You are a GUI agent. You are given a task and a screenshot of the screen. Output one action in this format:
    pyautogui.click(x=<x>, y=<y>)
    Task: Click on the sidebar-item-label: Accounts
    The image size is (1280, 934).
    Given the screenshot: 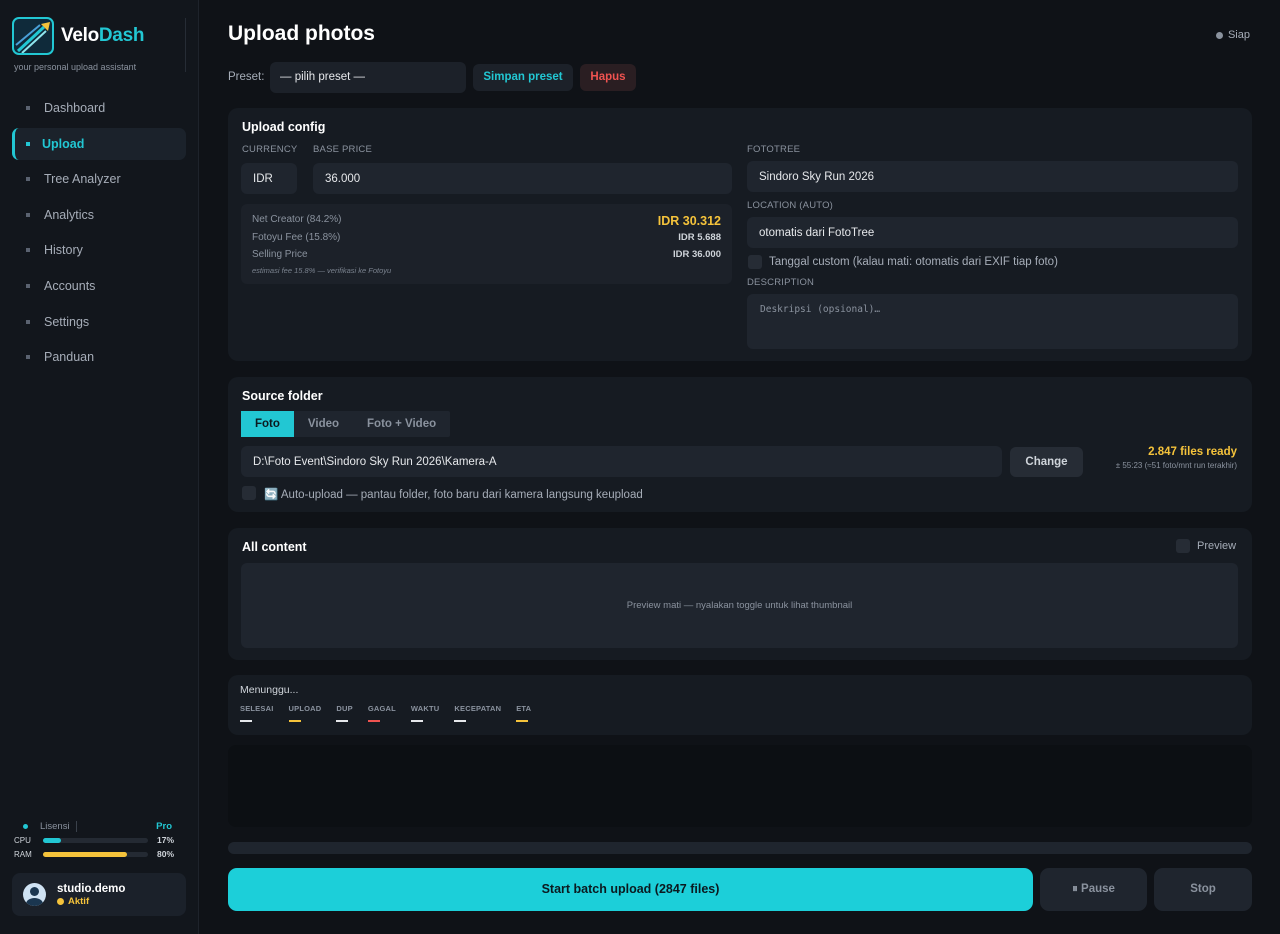 What is the action you would take?
    pyautogui.click(x=70, y=285)
    